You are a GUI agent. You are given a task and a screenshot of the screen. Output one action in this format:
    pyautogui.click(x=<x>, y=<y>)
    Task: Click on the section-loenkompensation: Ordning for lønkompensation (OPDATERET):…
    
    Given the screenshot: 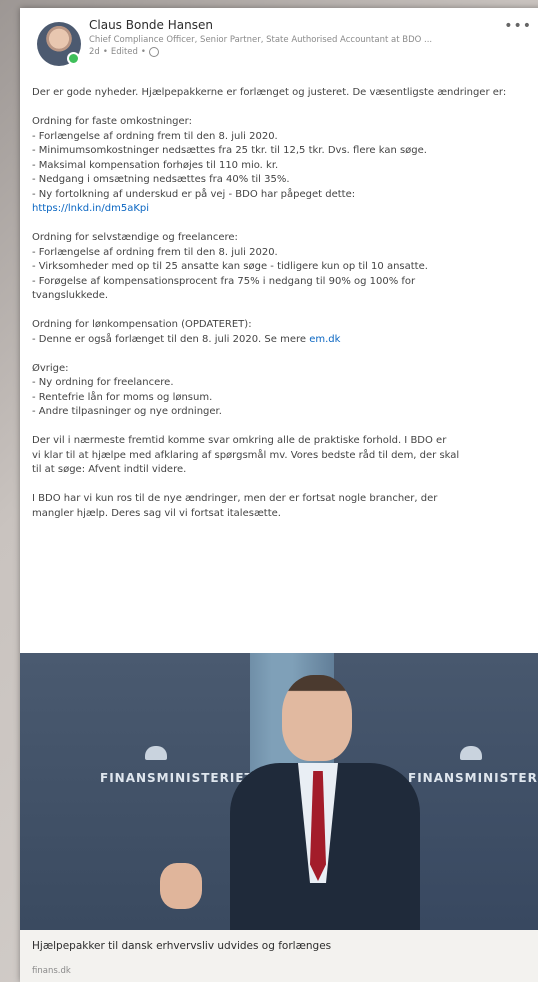 What is the action you would take?
    pyautogui.click(x=284, y=332)
    